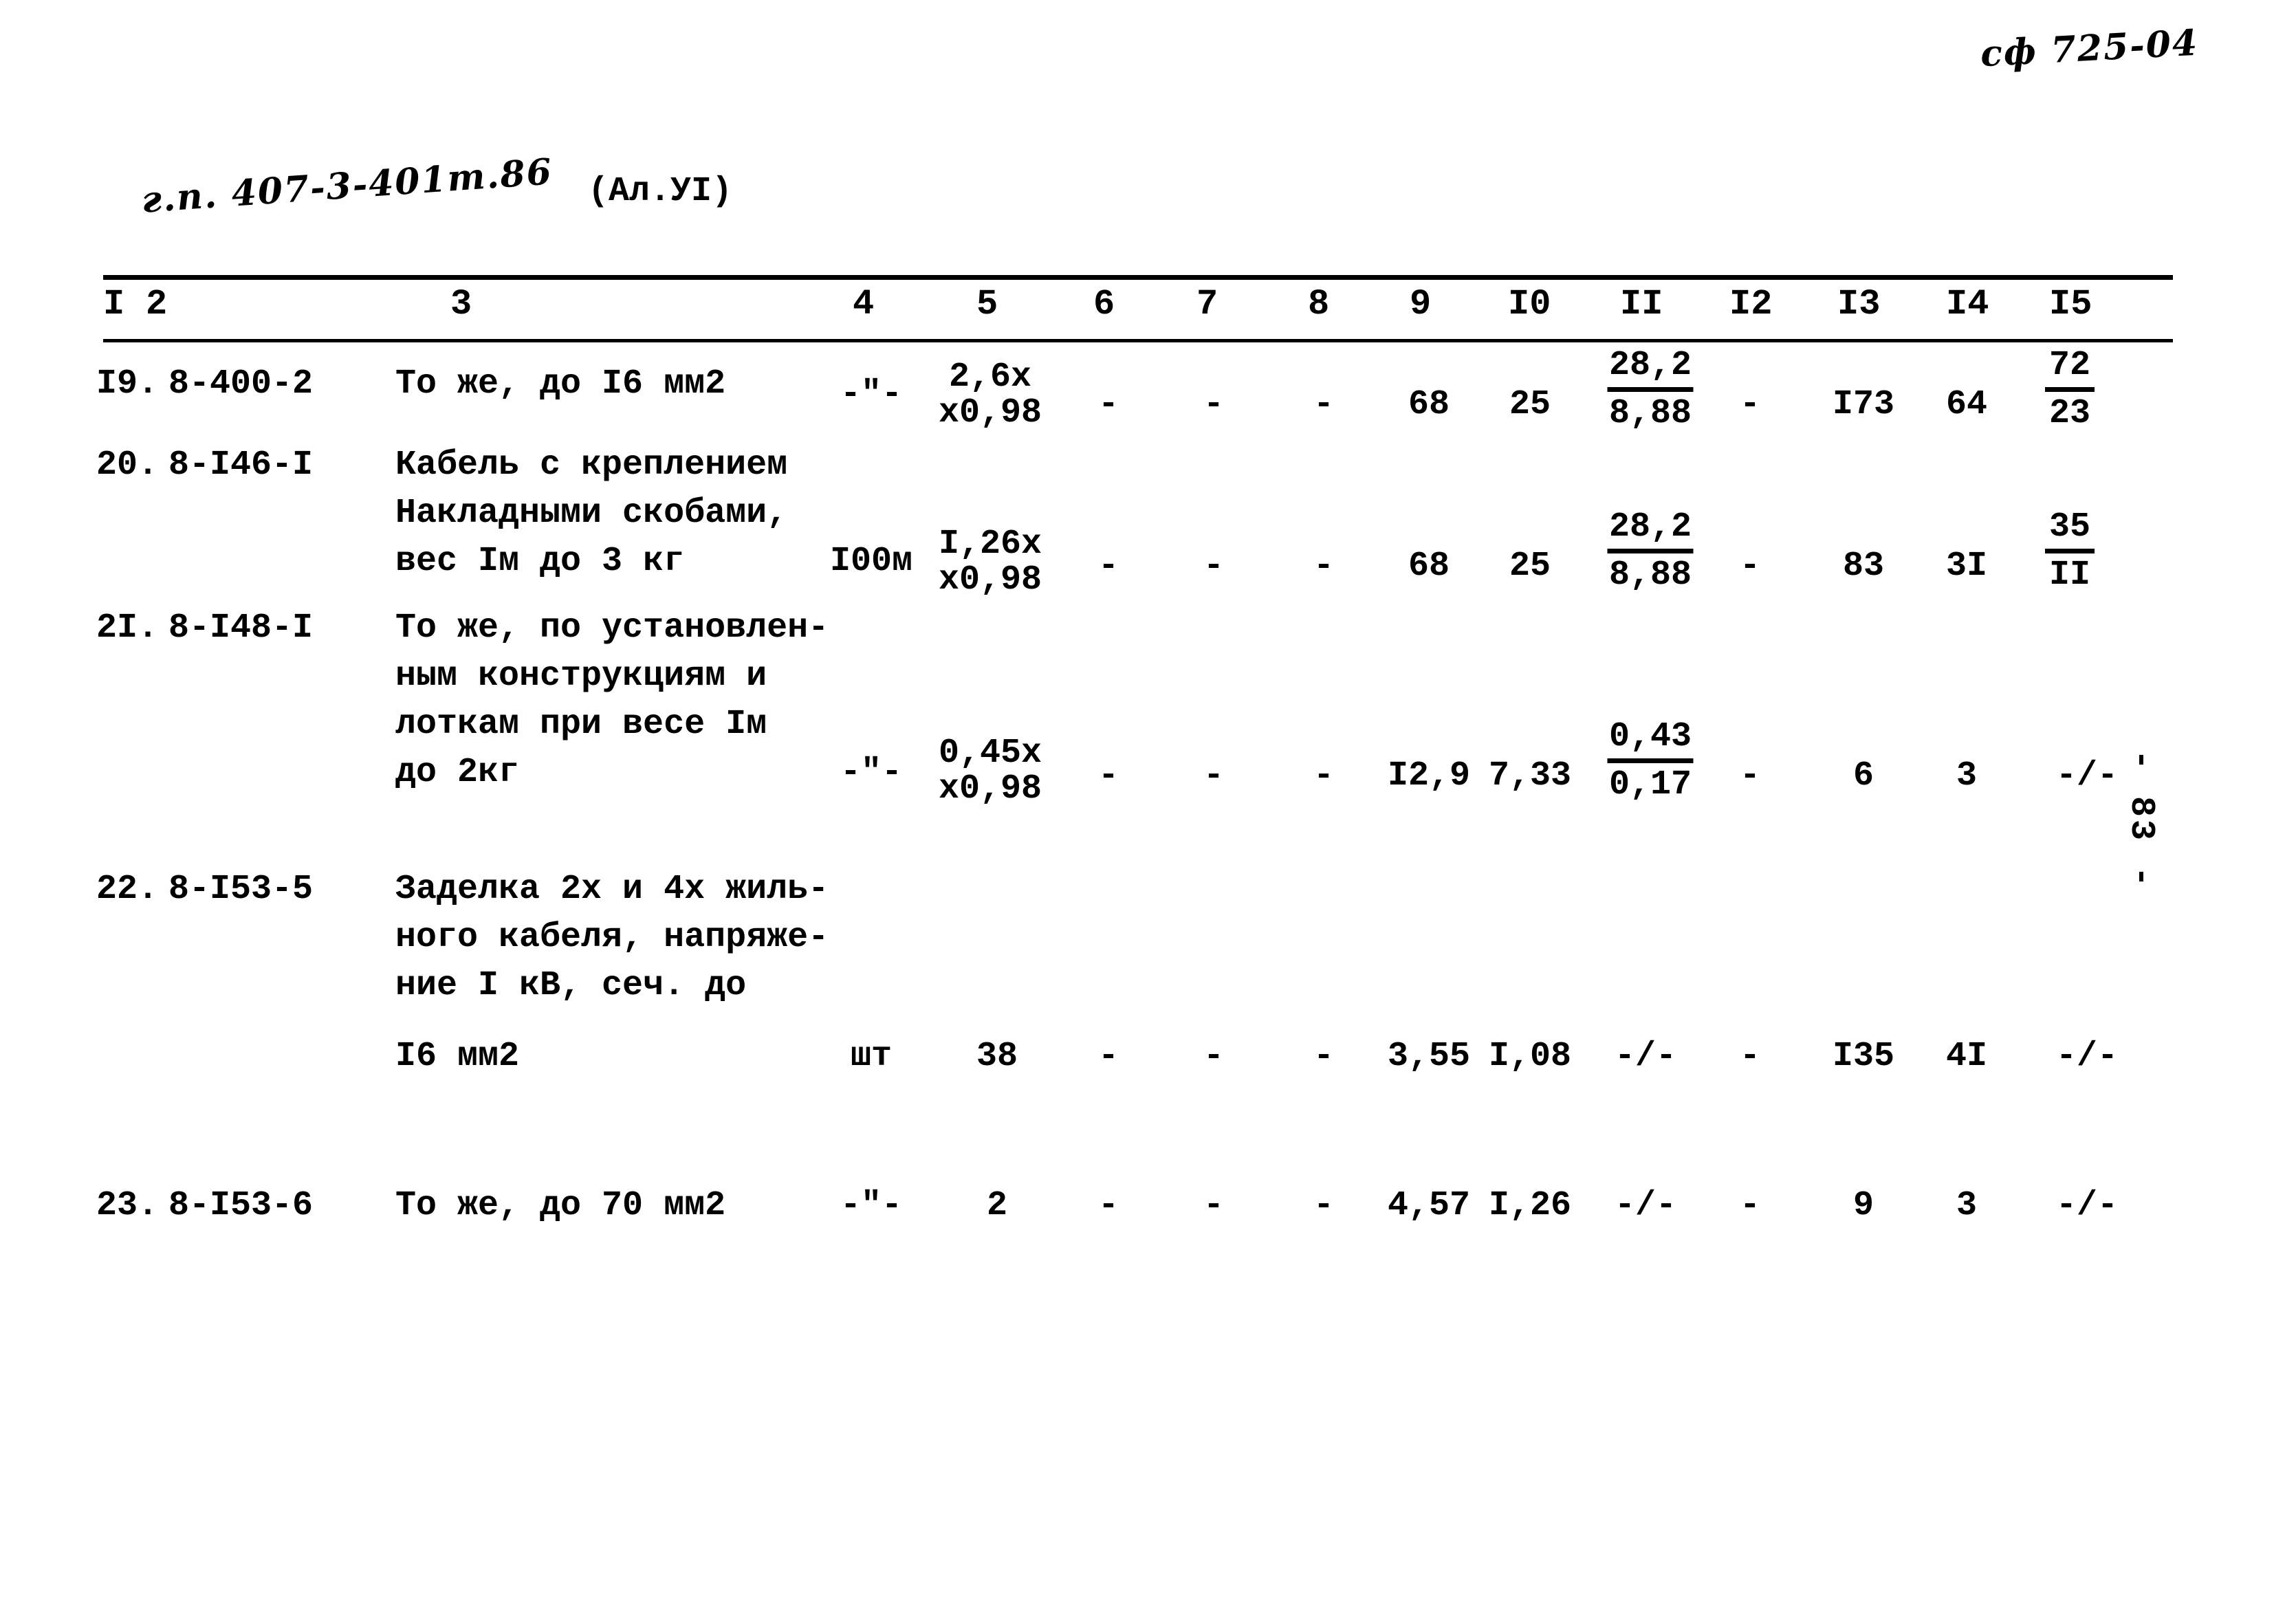  Describe the element at coordinates (1429, 1056) in the screenshot. I see `table-row: 3,55` at that location.